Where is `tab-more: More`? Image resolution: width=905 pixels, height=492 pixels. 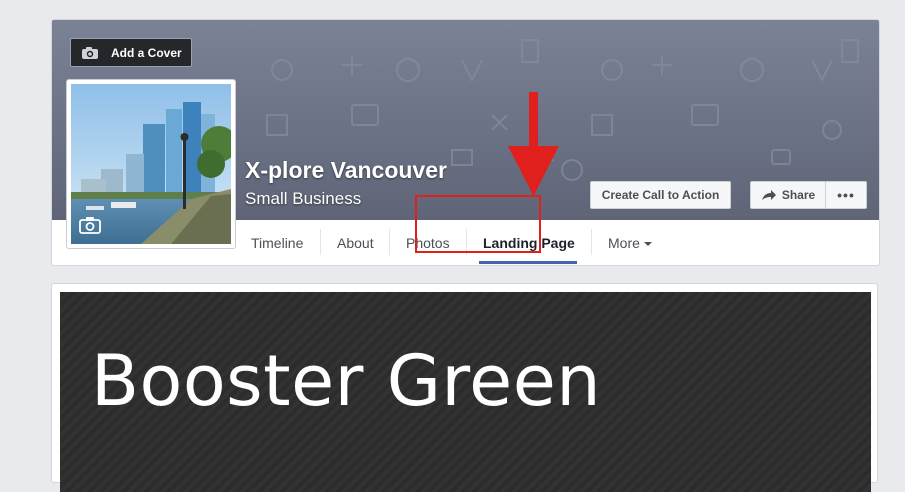 tab-more: More is located at coordinates (630, 242).